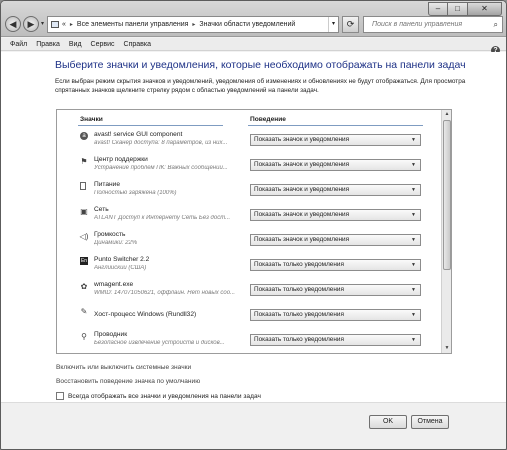  I want to click on dialog-footer: OK Отмена, so click(253, 425).